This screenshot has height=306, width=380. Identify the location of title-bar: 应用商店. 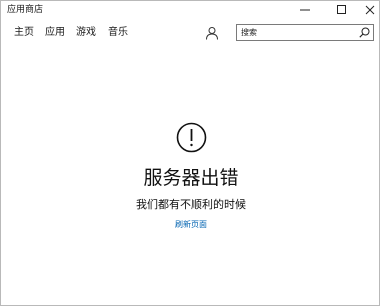
(190, 10).